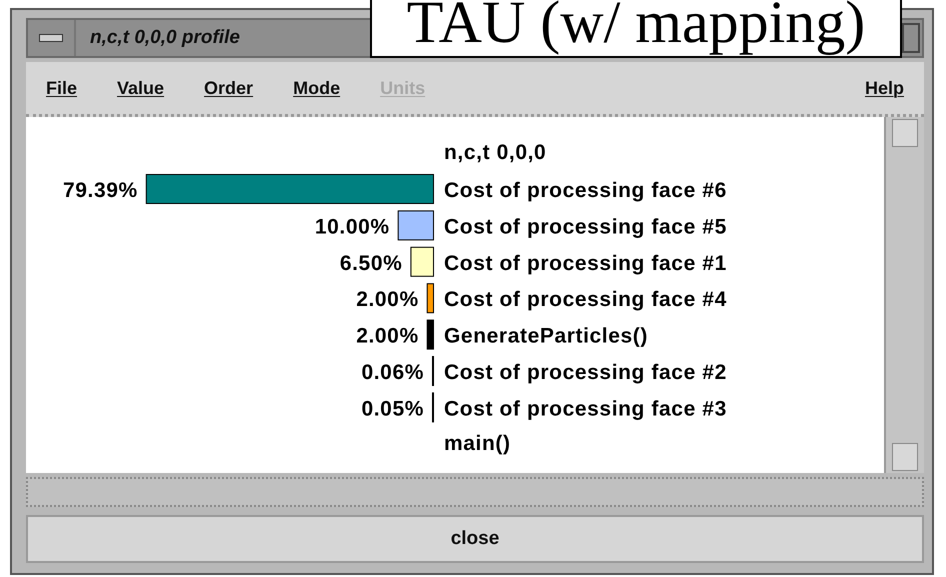 This screenshot has height=577, width=946. What do you see at coordinates (352, 227) in the screenshot?
I see `percent-label: 10.00%` at bounding box center [352, 227].